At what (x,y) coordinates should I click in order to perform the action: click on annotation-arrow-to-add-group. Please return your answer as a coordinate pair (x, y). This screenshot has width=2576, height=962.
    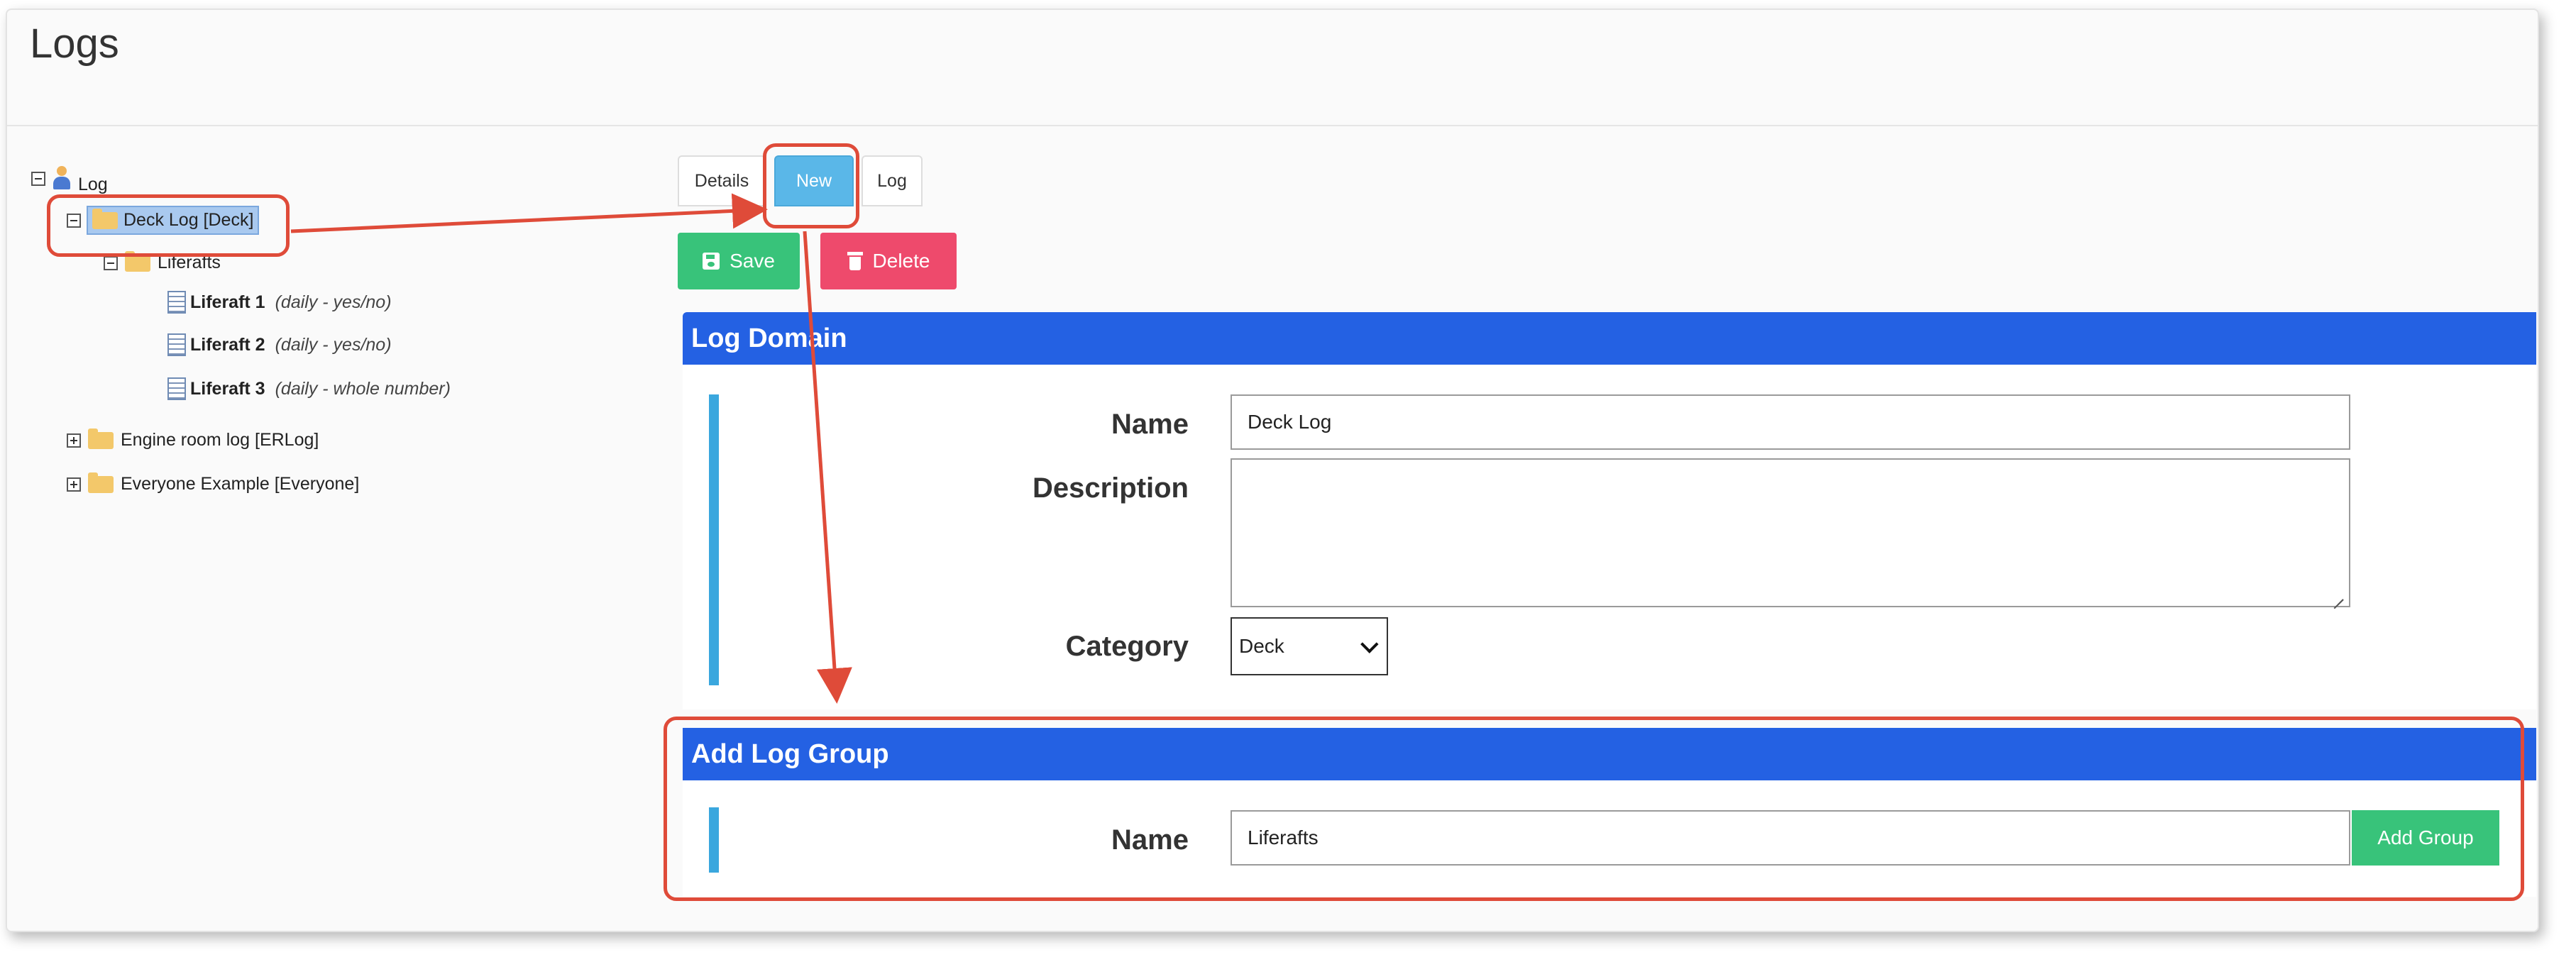
    Looking at the image, I should click on (827, 467).